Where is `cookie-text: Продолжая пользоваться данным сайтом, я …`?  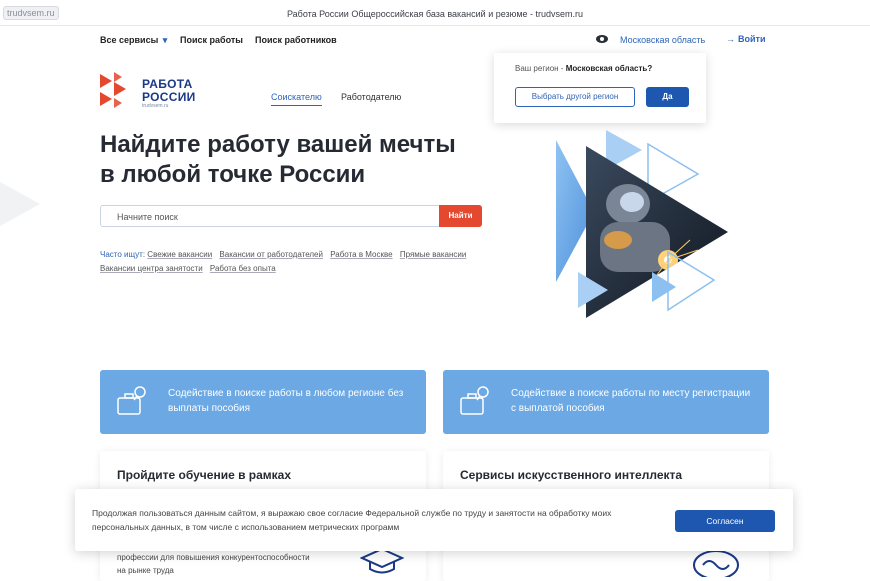
cookie-text: Продолжая пользоваться данным сайтом, я … is located at coordinates (352, 520).